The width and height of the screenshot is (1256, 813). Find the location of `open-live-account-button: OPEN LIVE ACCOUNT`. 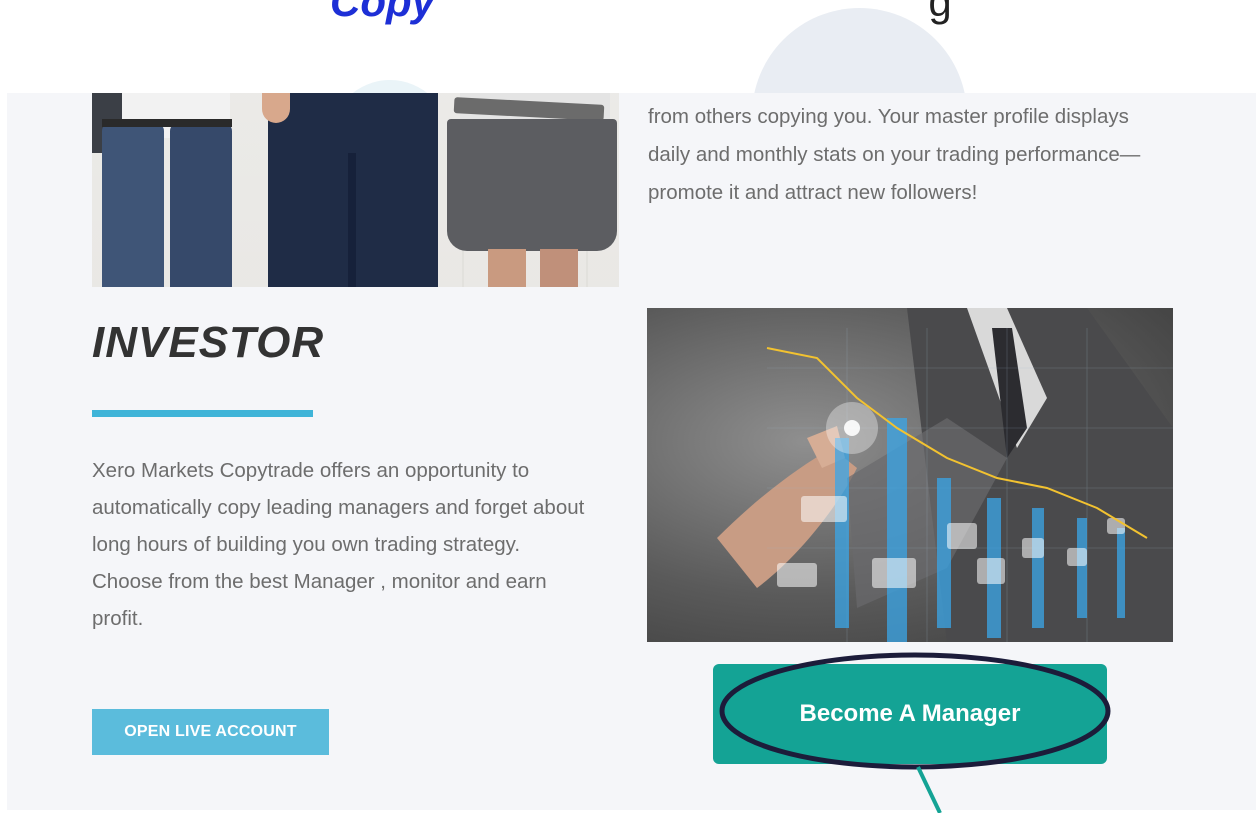

open-live-account-button: OPEN LIVE ACCOUNT is located at coordinates (210, 732).